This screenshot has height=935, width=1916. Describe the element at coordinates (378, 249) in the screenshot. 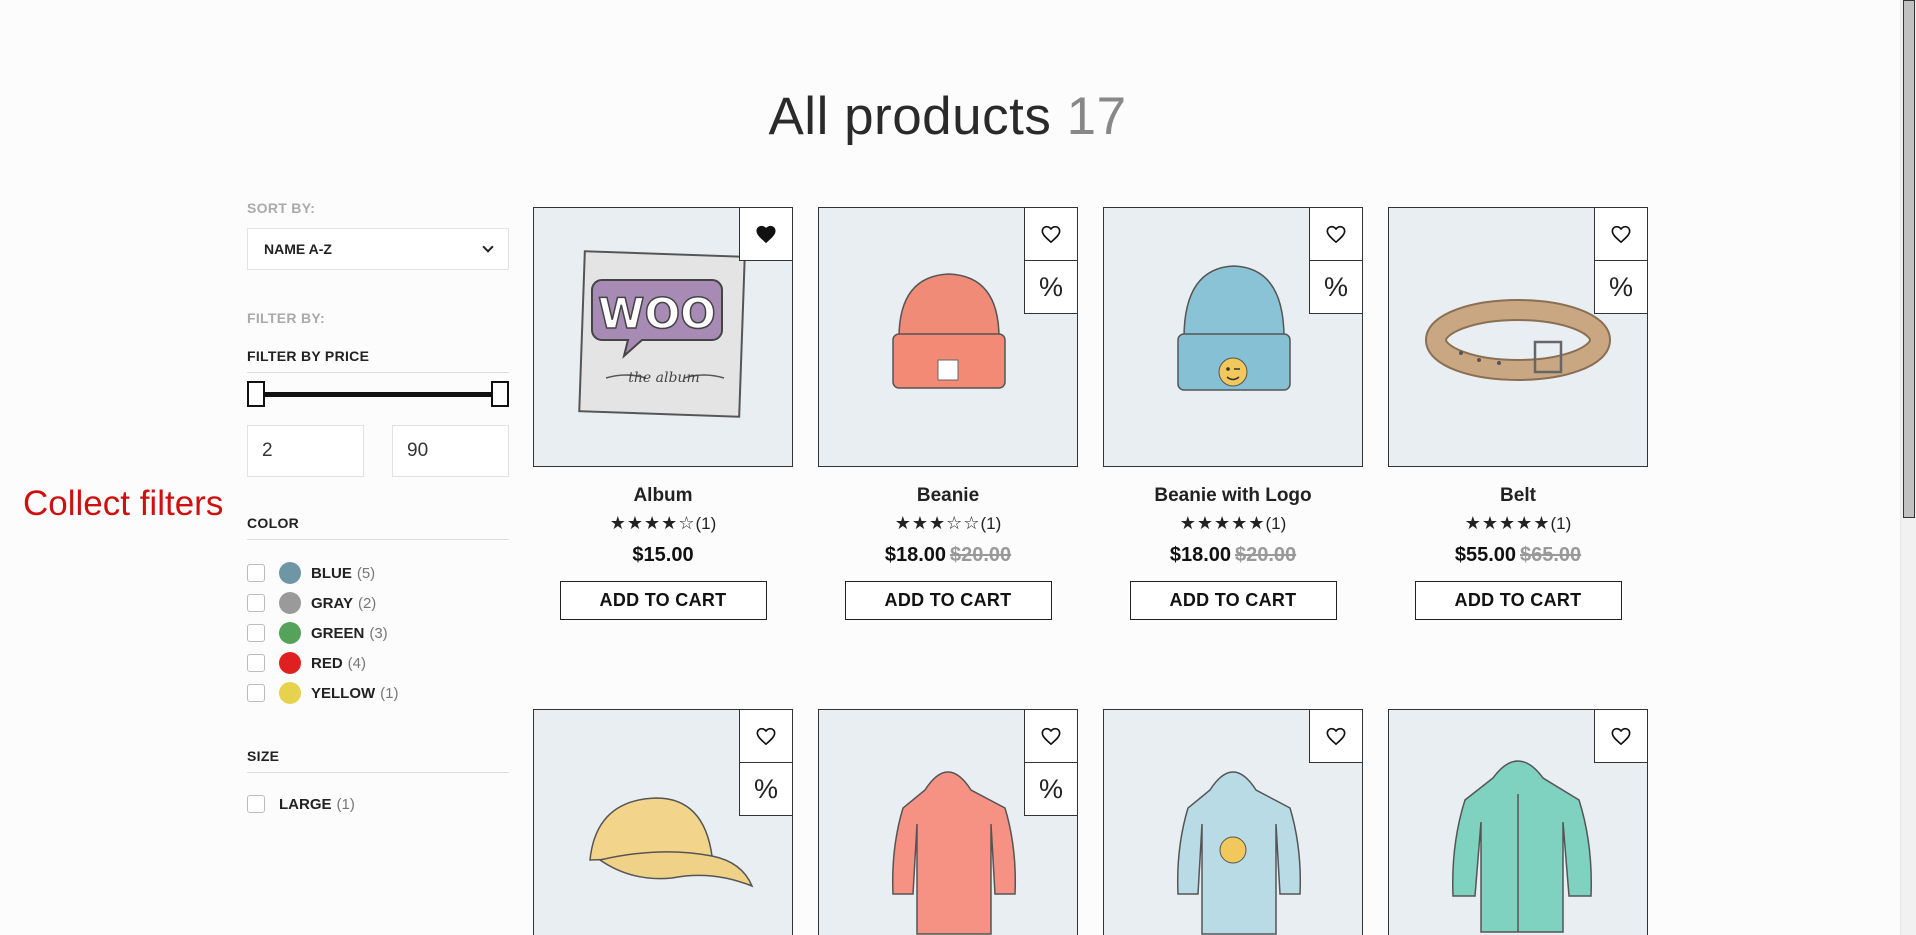

I see `sort-select: NAME A-Z` at that location.